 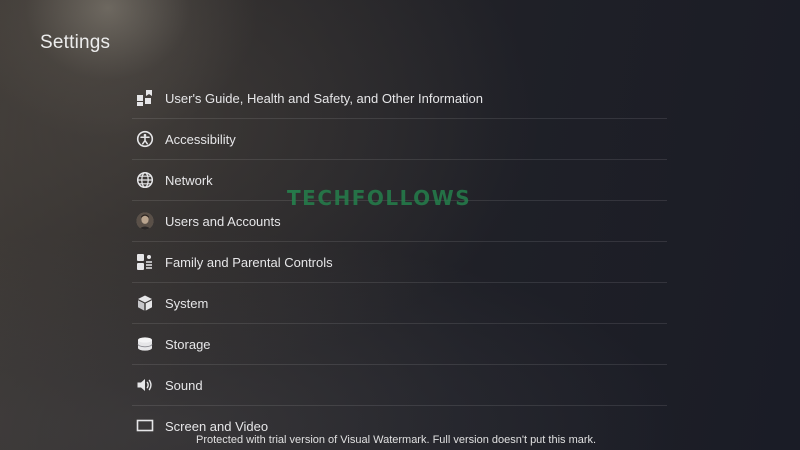 What do you see at coordinates (145, 139) in the screenshot?
I see `accessibility-icon` at bounding box center [145, 139].